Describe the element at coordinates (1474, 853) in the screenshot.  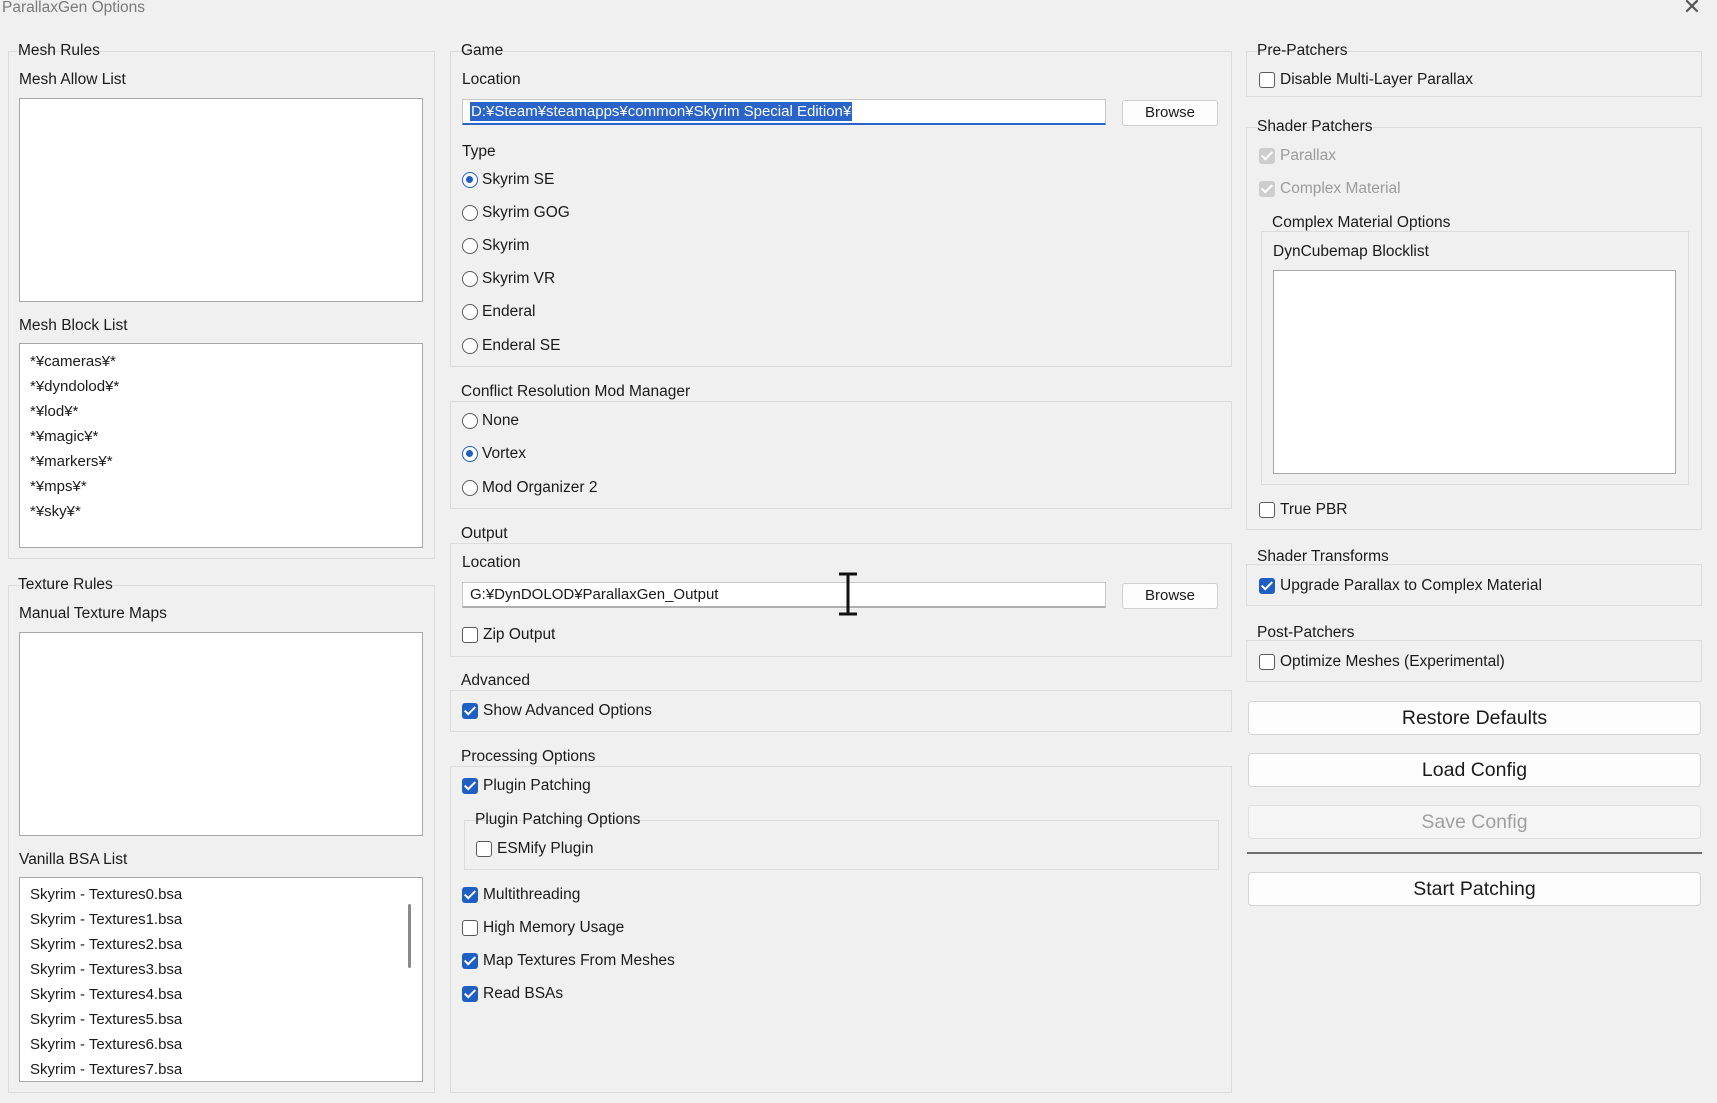
I see `divider` at that location.